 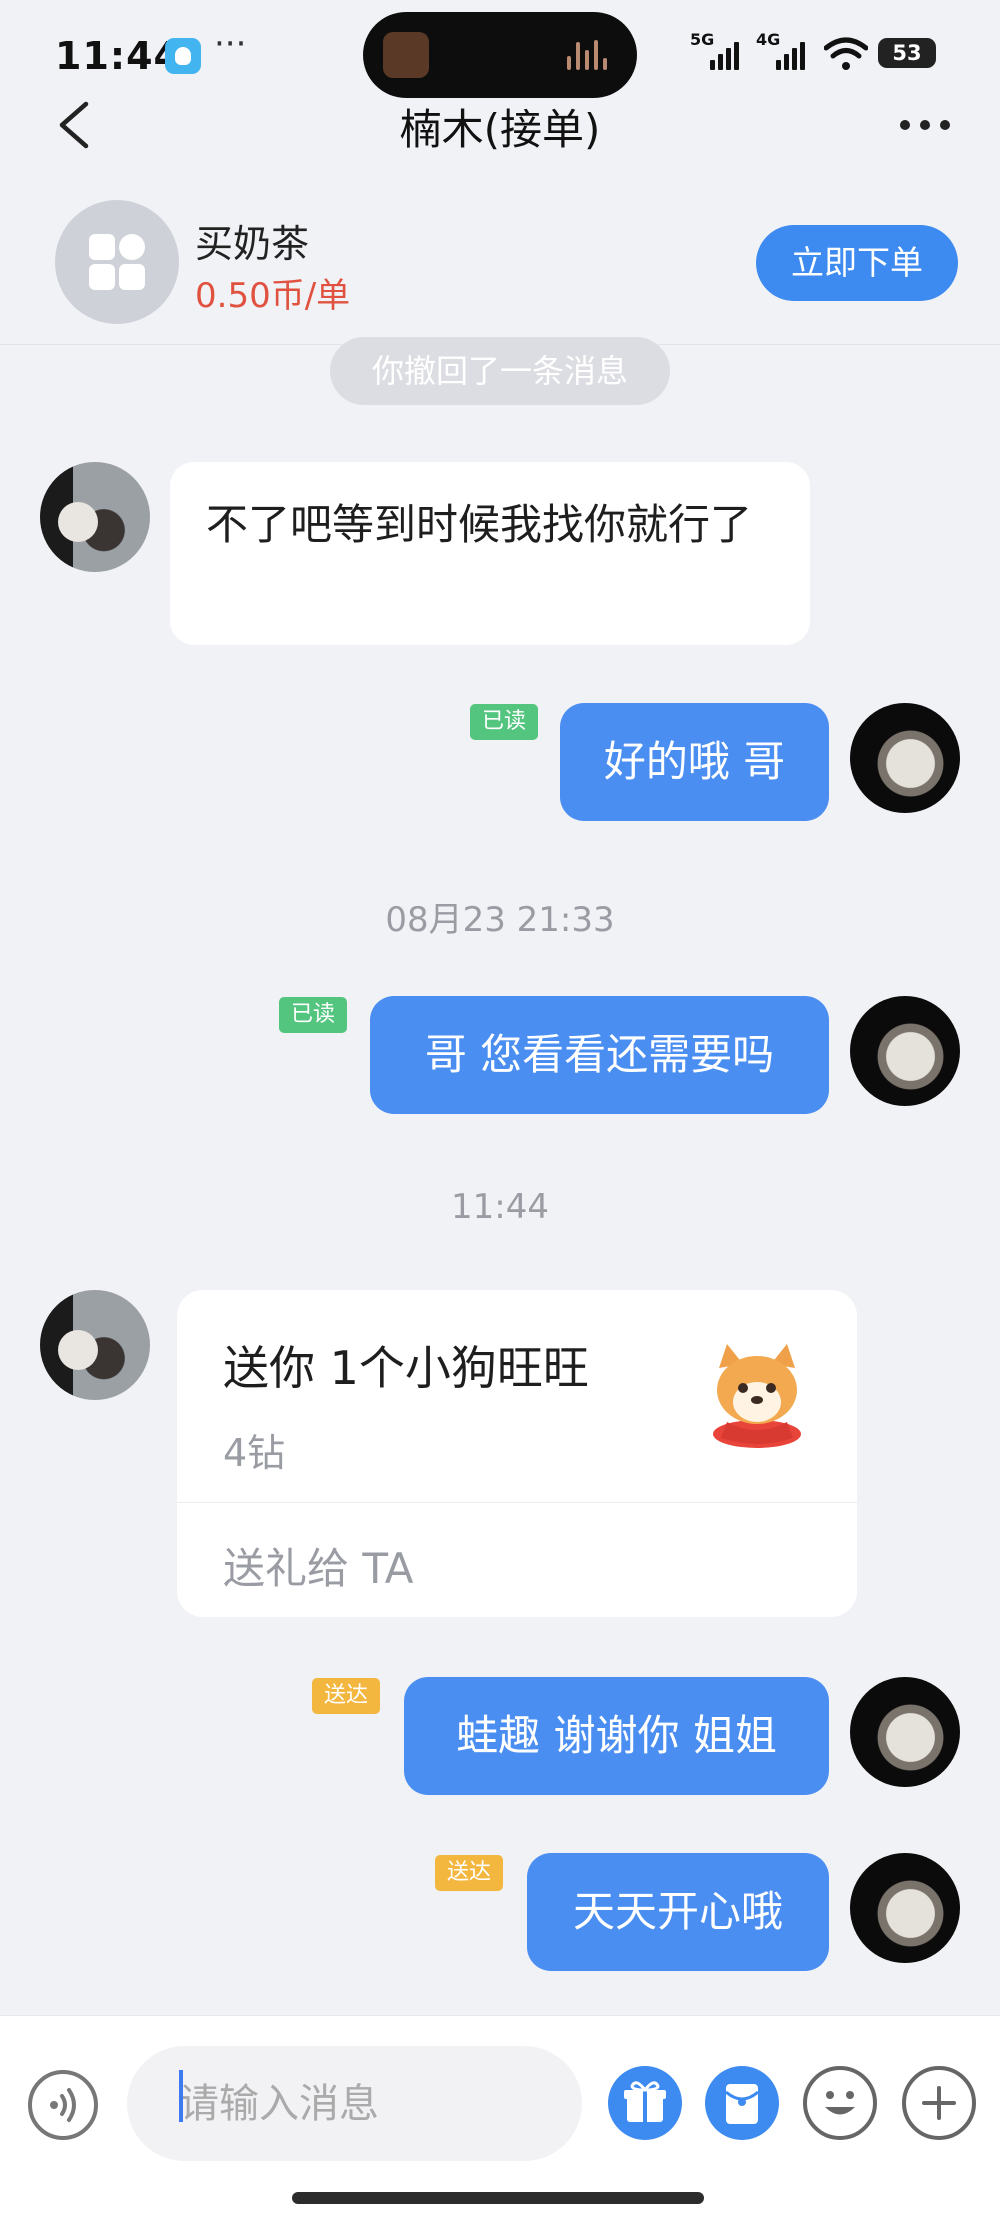 I want to click on voice-icon, so click(x=63, y=2105).